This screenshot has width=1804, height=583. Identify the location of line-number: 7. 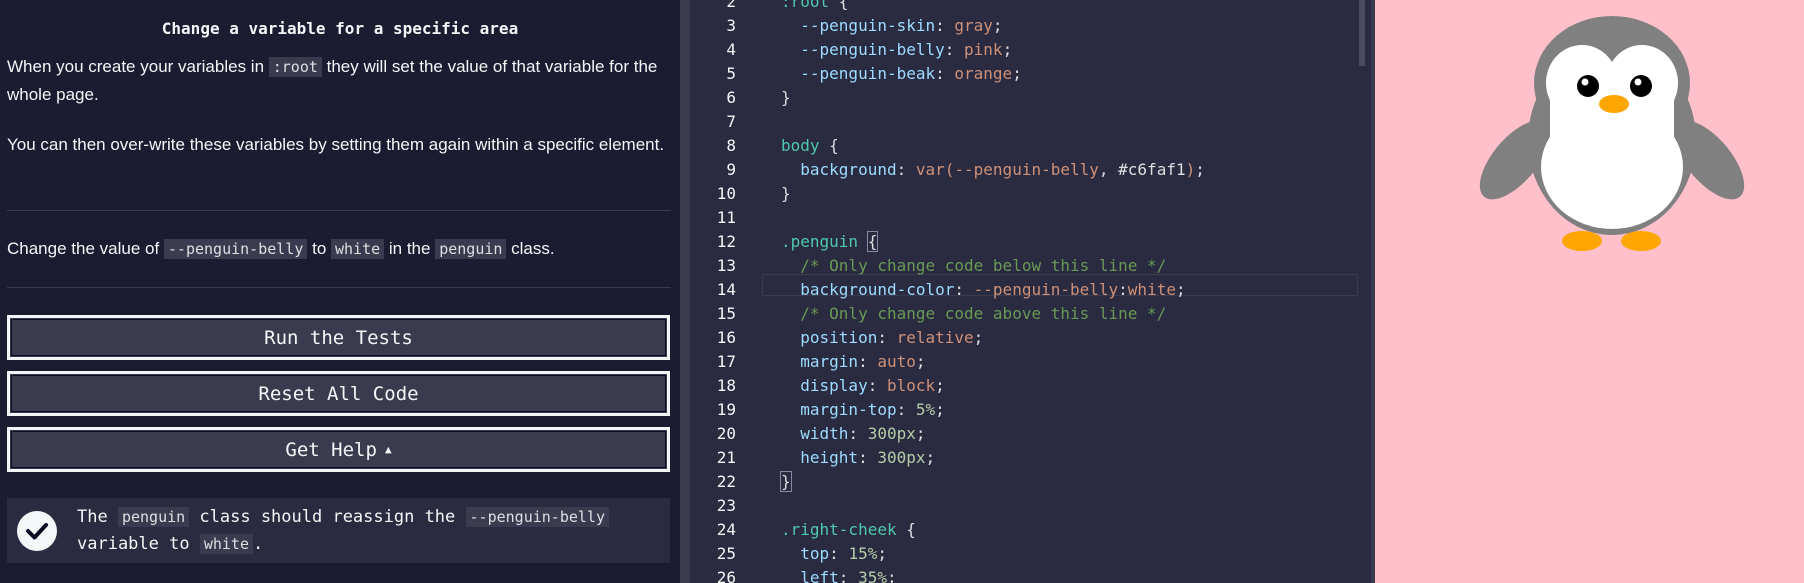
(731, 121).